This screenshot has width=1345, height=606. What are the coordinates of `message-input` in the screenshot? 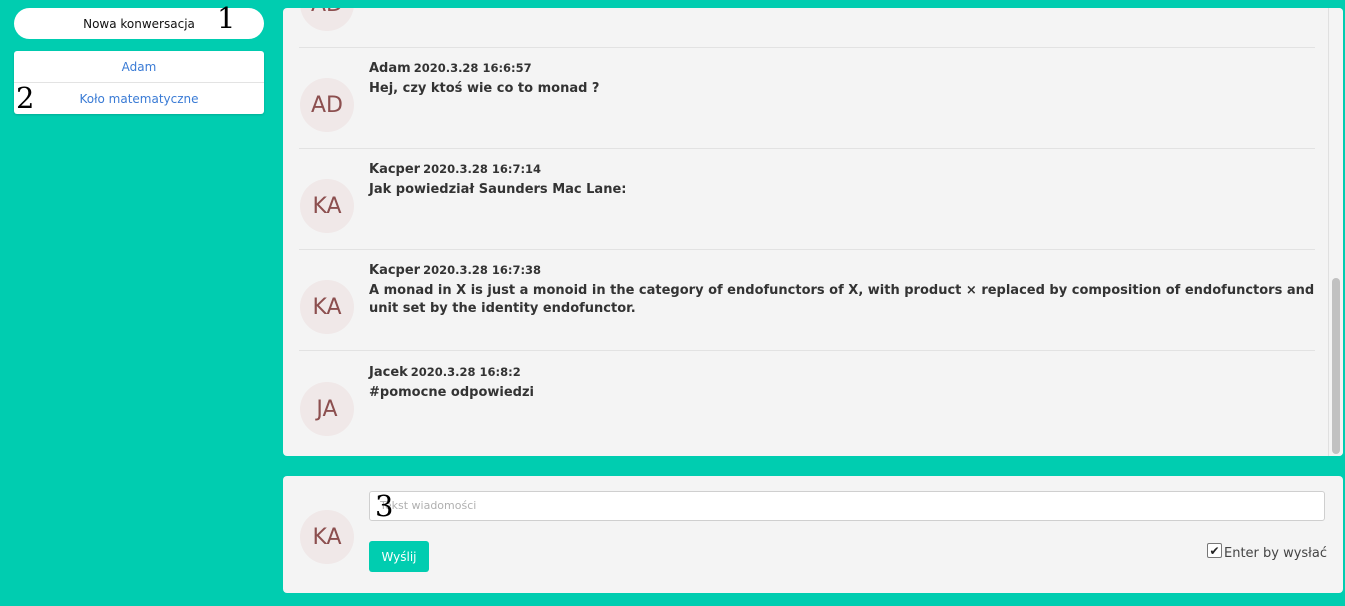 It's located at (847, 506).